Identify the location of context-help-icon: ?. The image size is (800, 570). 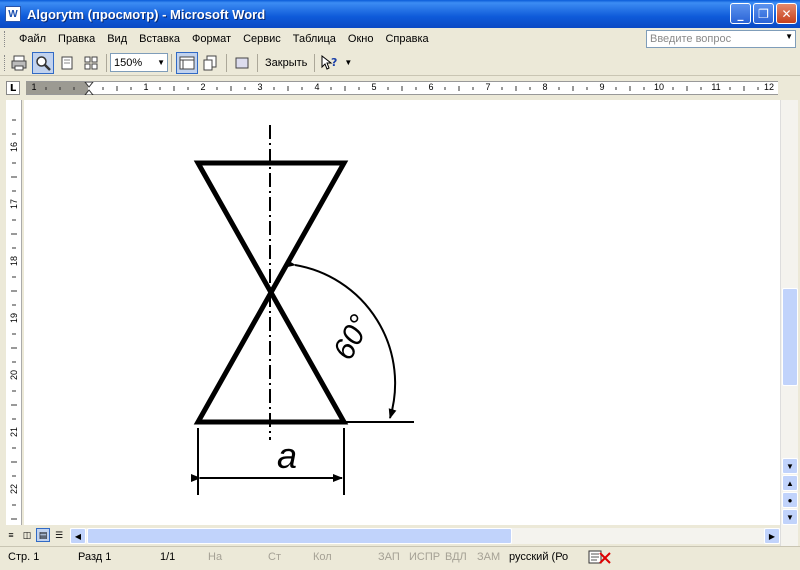
(330, 63).